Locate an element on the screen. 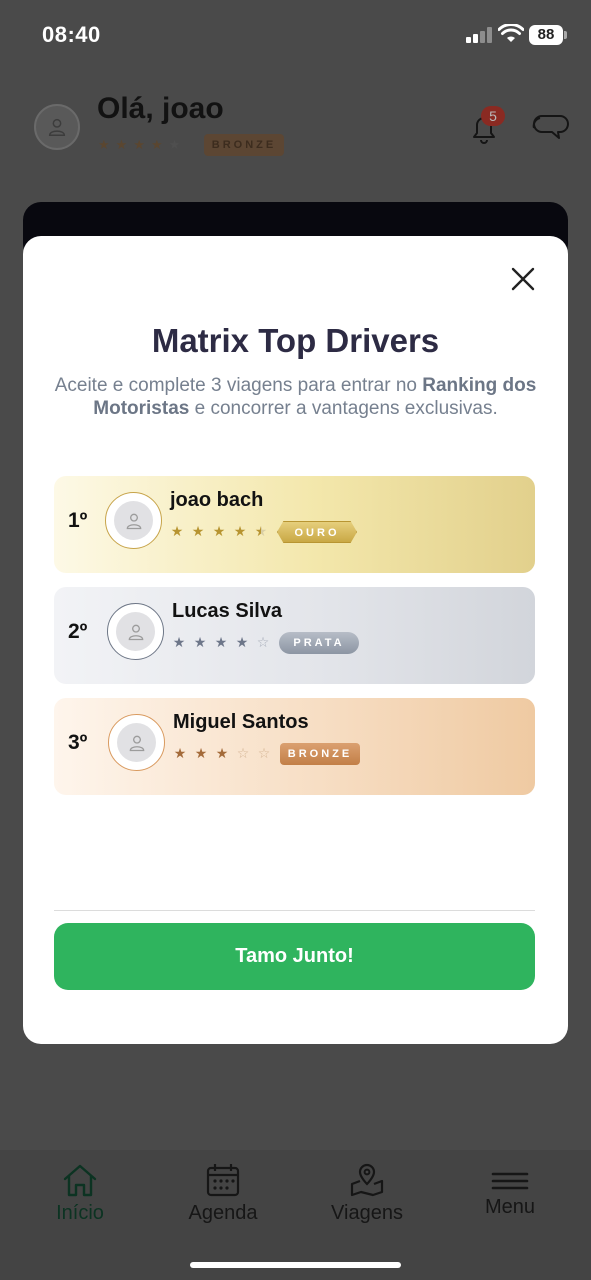 Image resolution: width=591 pixels, height=1280 pixels. subtitle-text: e concorrer a vantagens exclusivas. is located at coordinates (343, 408).